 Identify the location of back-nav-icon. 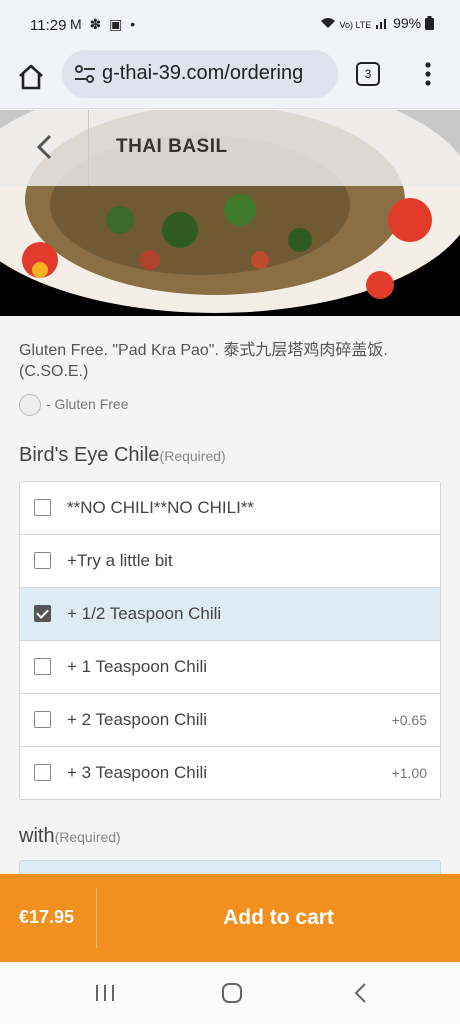
(361, 993).